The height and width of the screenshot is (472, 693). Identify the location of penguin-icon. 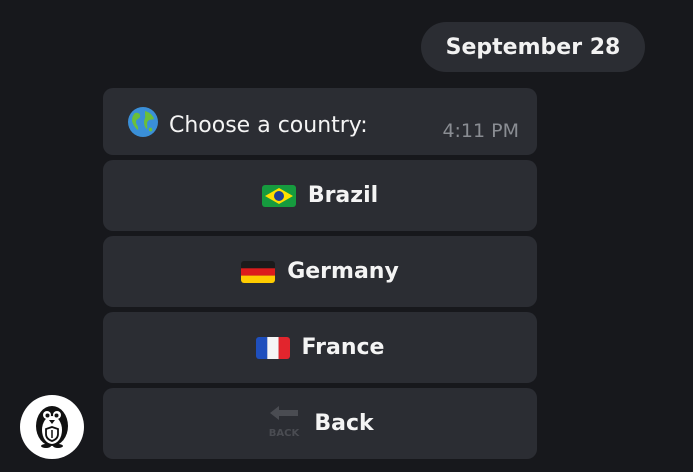
(52, 427).